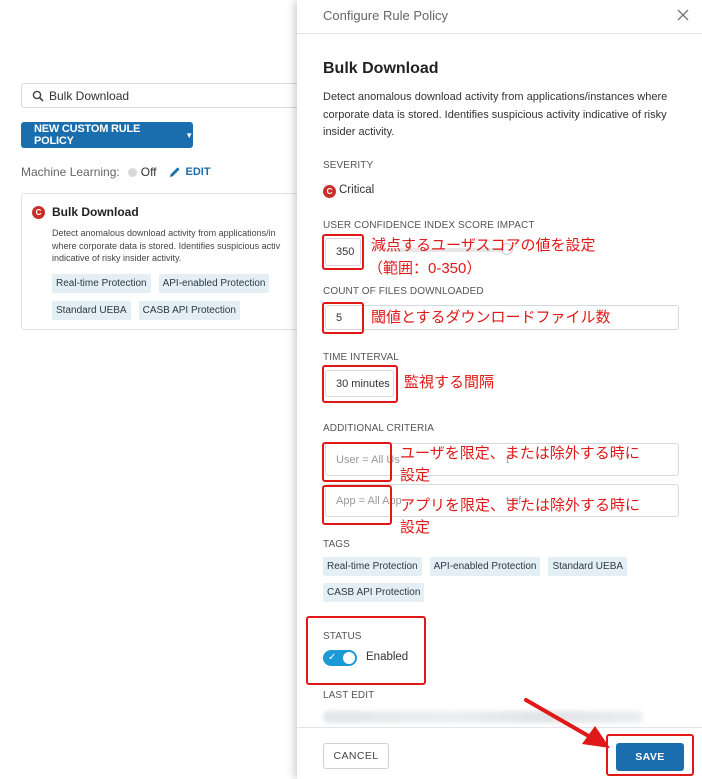 Image resolution: width=702 pixels, height=779 pixels. Describe the element at coordinates (403, 291) in the screenshot. I see `count-label: COUNT OF FILES DOWNLOADED` at that location.